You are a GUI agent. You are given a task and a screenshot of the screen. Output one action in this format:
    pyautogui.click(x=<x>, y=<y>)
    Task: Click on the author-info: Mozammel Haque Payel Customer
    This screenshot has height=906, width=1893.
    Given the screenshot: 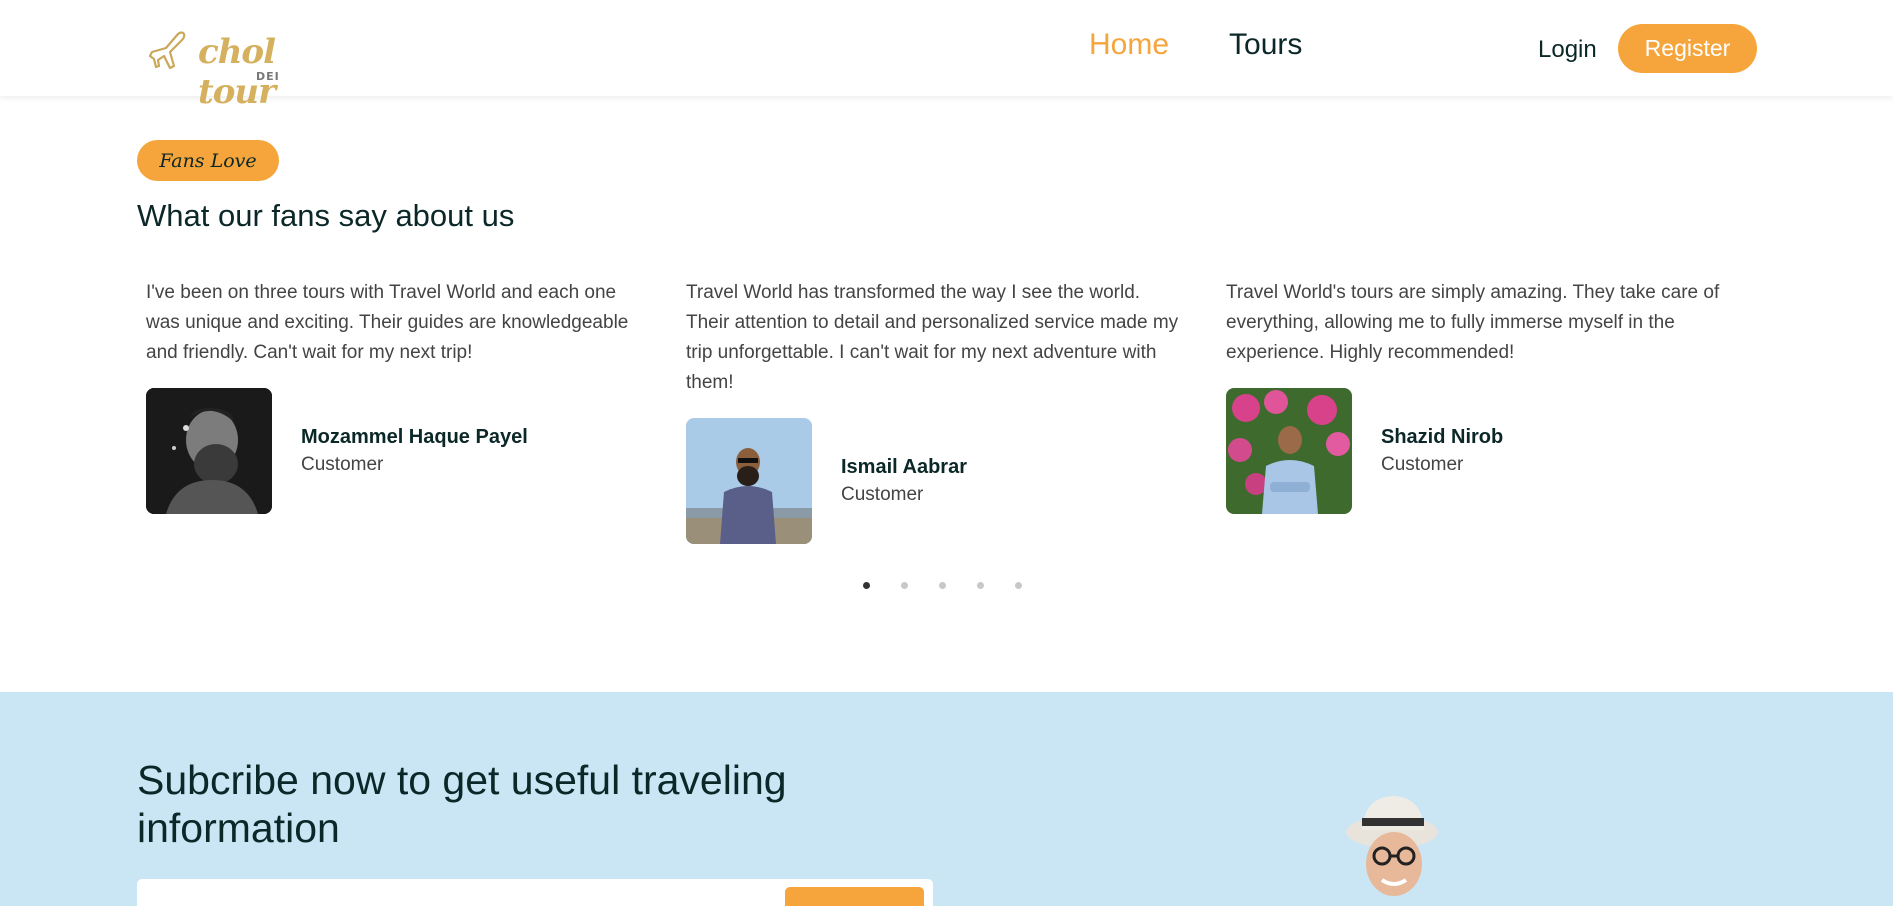 What is the action you would take?
    pyautogui.click(x=414, y=451)
    